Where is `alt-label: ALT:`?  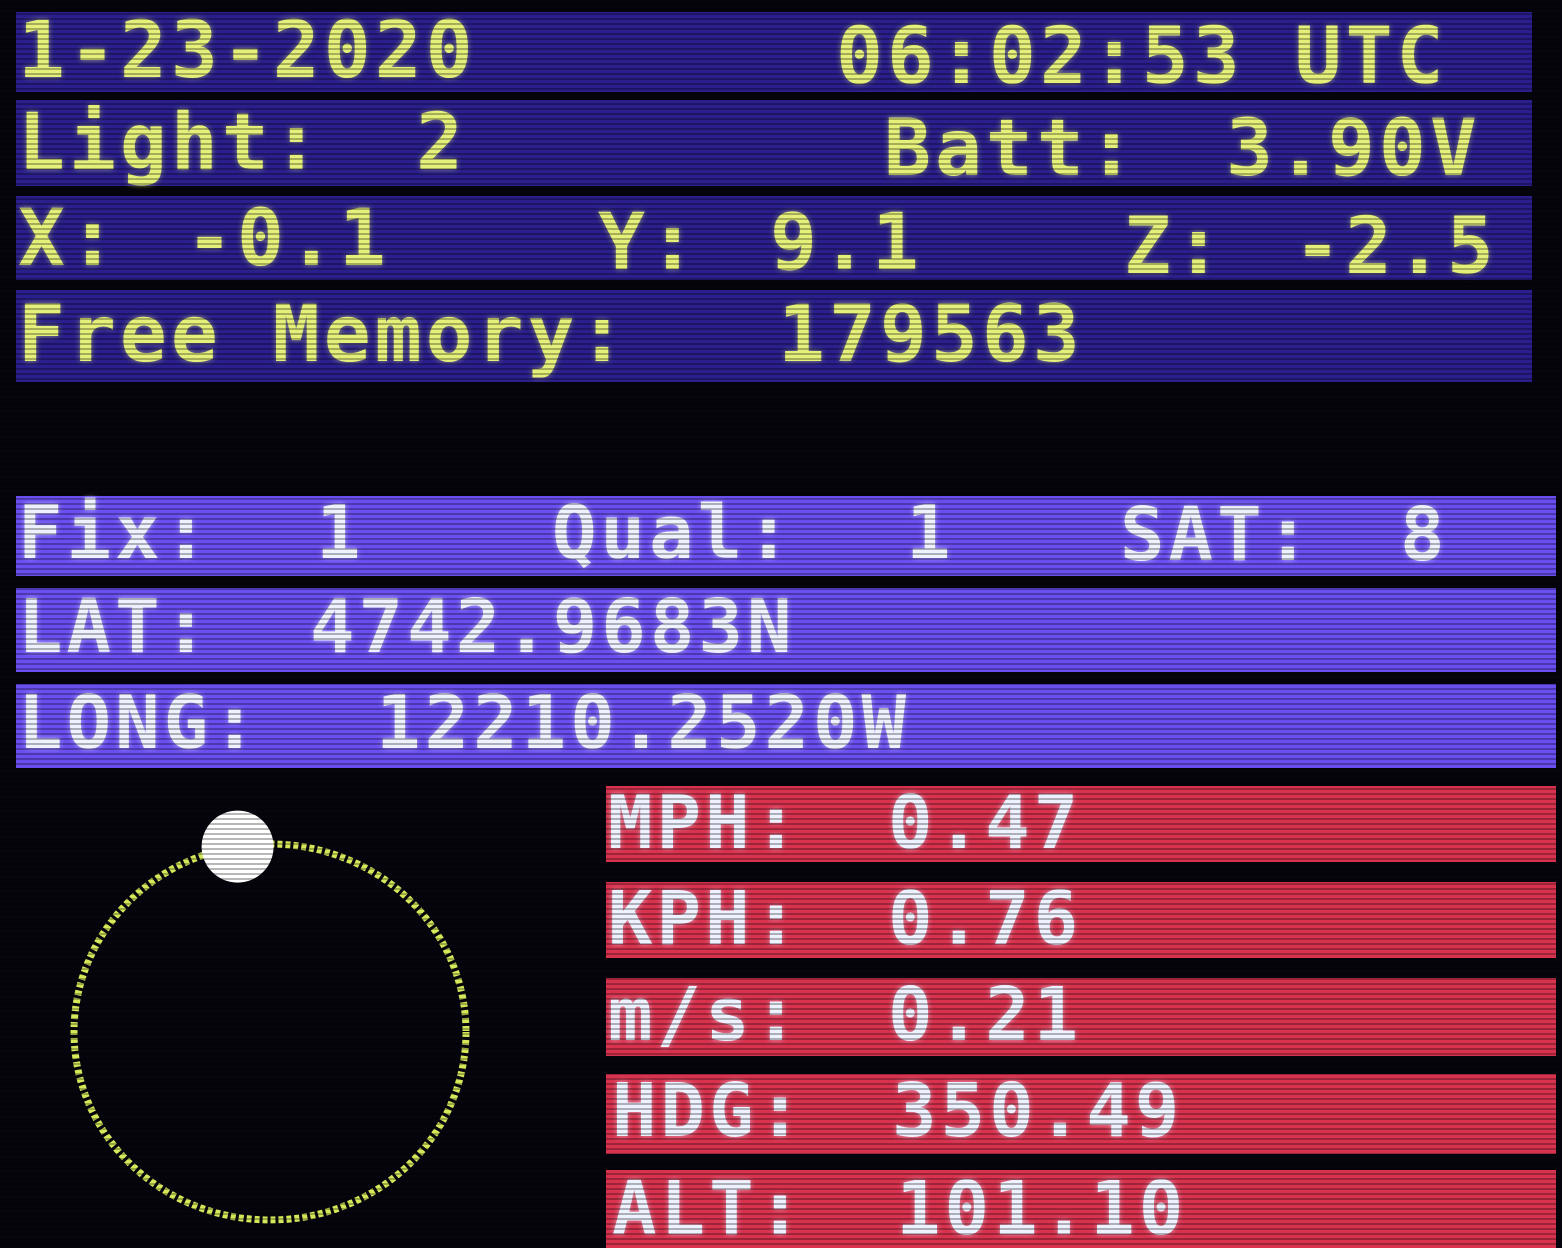 alt-label: ALT: is located at coordinates (709, 1207).